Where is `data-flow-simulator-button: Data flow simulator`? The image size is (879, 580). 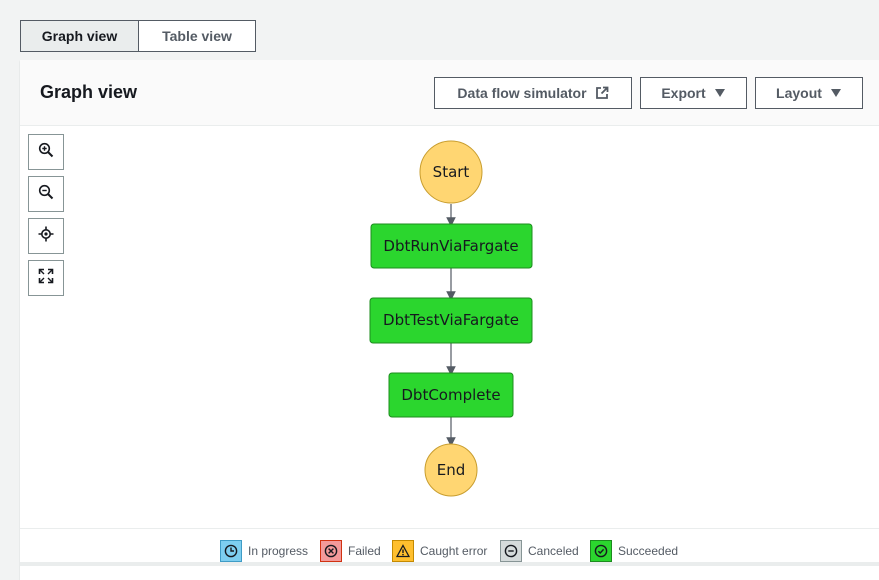 data-flow-simulator-button: Data flow simulator is located at coordinates (533, 93).